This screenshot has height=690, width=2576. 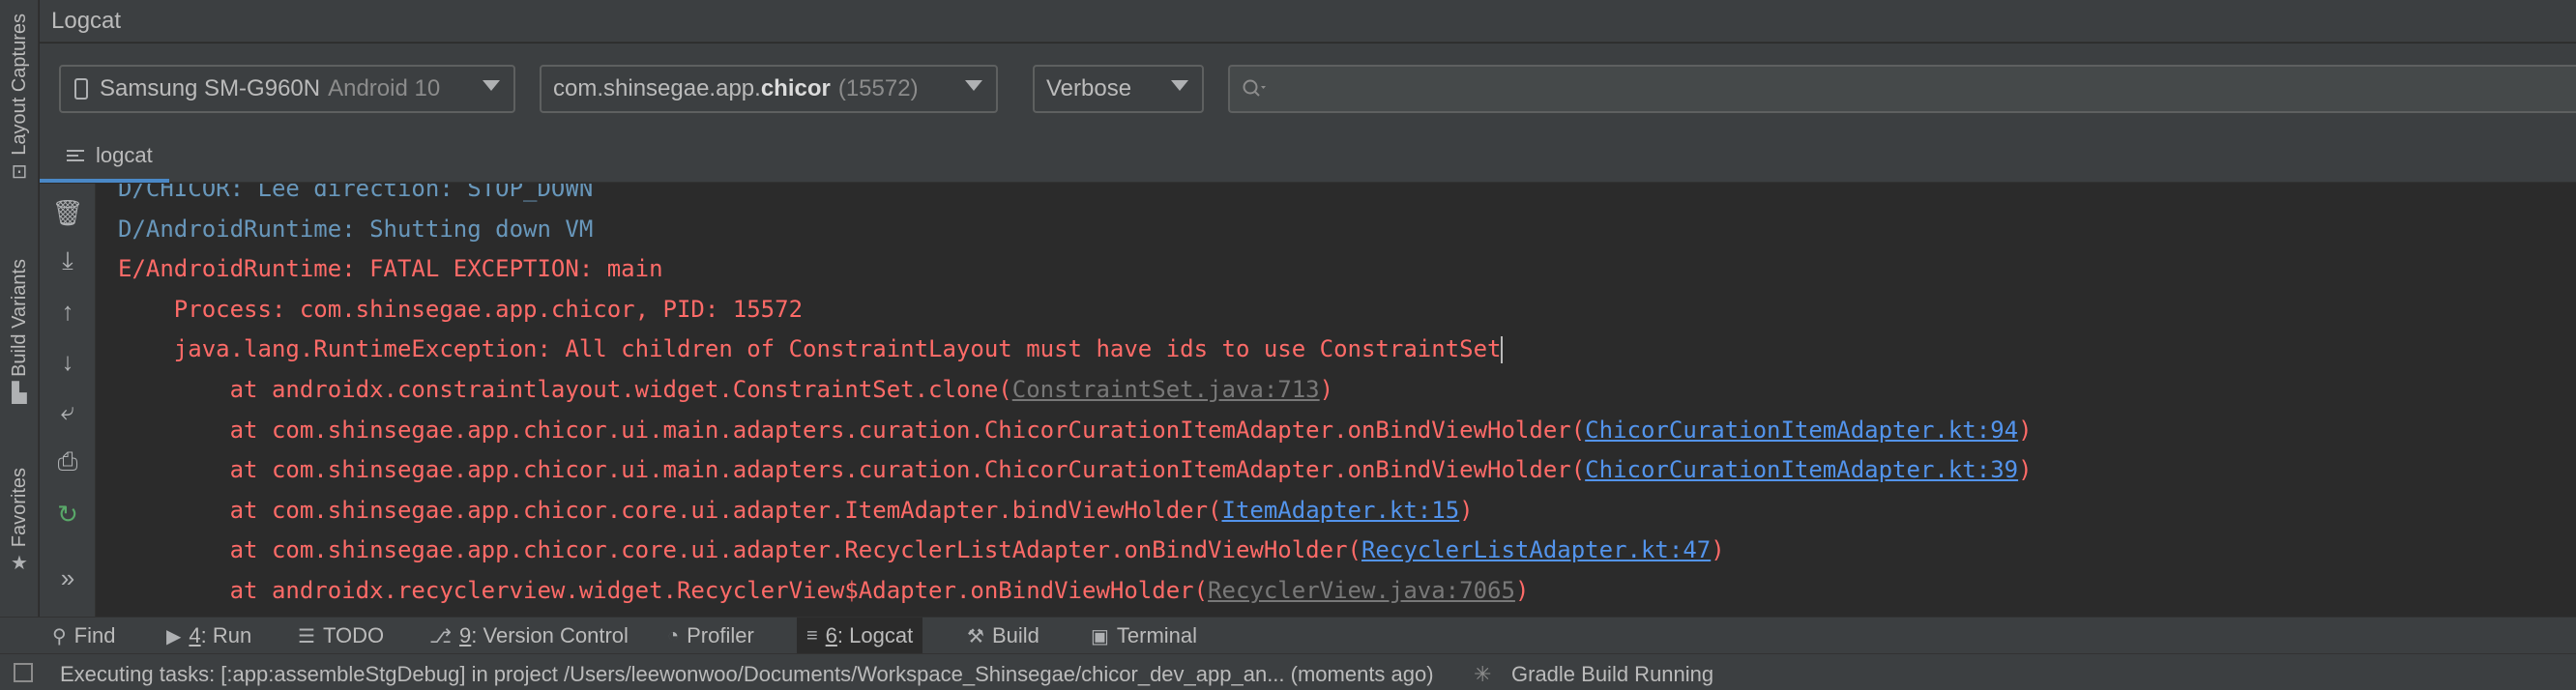 I want to click on logcat-tab-icon, so click(x=75, y=155).